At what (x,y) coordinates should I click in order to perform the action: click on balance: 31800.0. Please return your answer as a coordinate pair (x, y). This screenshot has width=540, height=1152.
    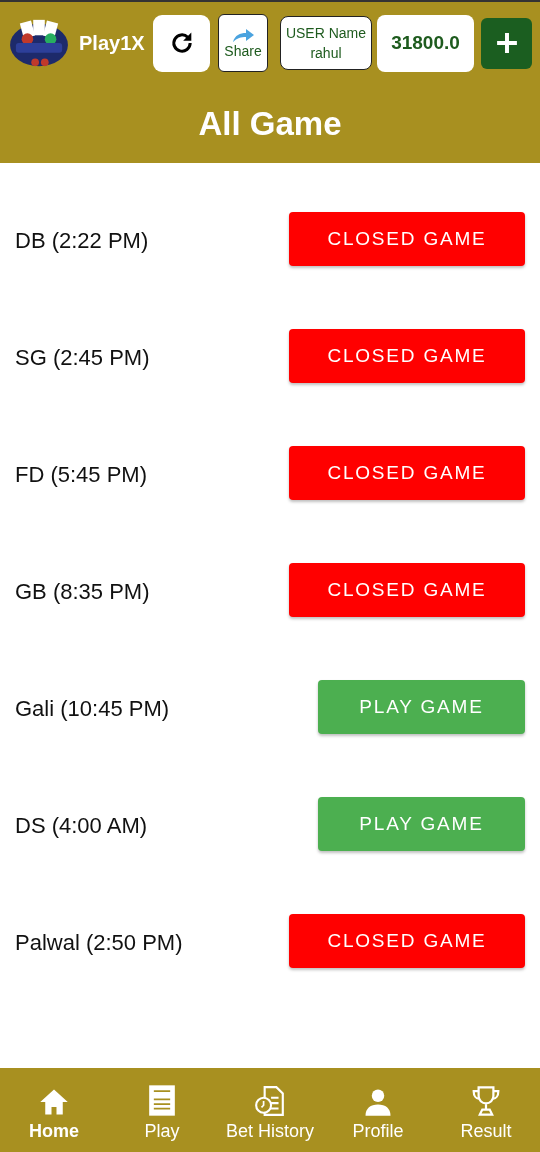
    Looking at the image, I should click on (425, 43).